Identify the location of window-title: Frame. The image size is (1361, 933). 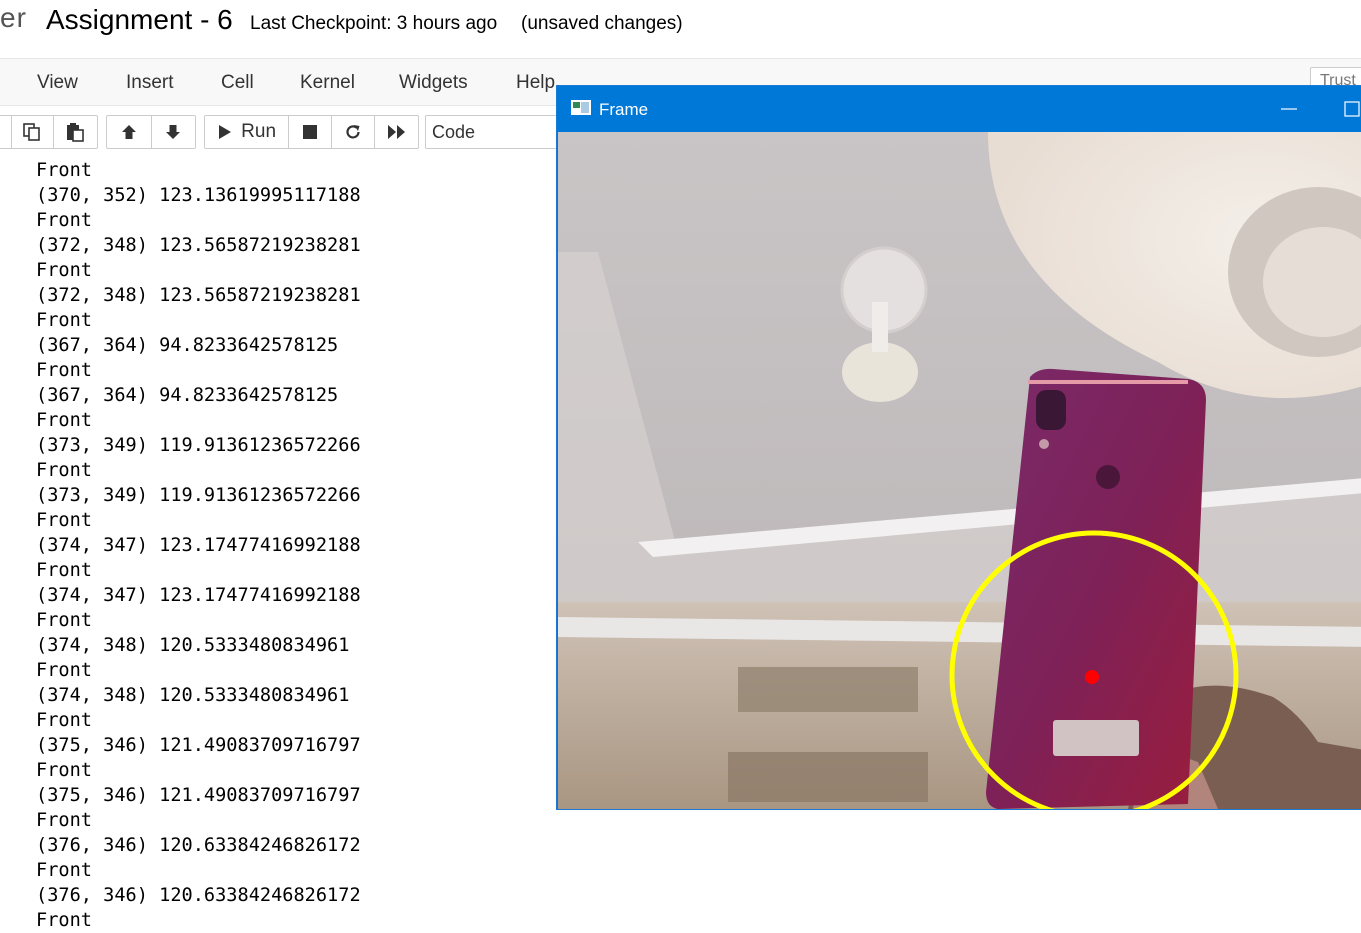
(624, 109).